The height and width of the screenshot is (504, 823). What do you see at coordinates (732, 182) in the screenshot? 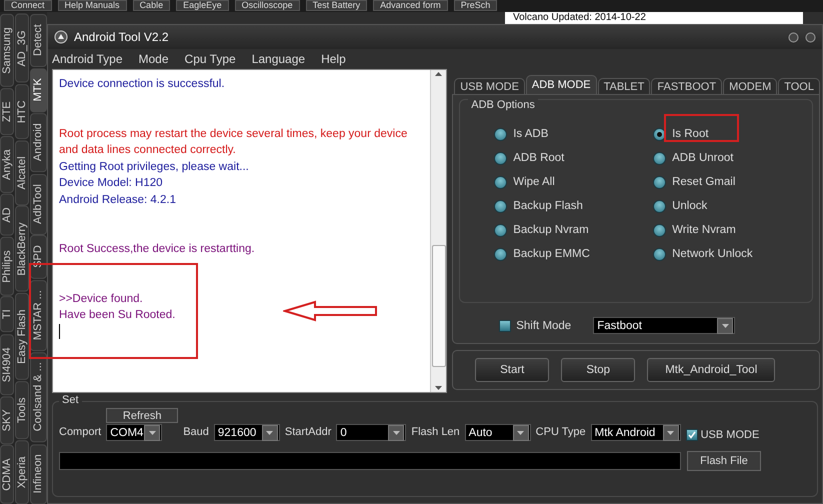
I see `radio-option: Reset Gmail` at bounding box center [732, 182].